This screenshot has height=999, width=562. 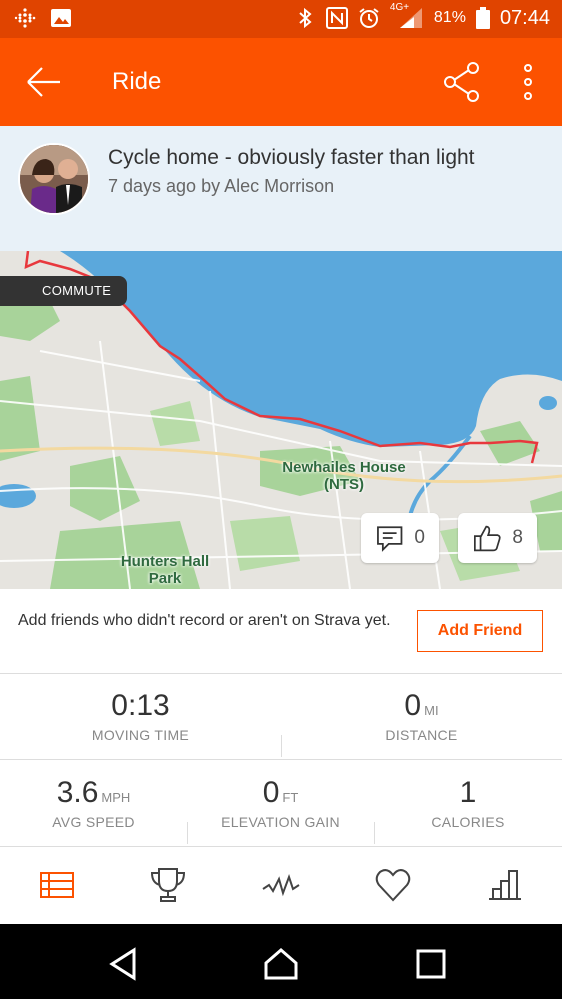 What do you see at coordinates (462, 82) in the screenshot?
I see `share-icon` at bounding box center [462, 82].